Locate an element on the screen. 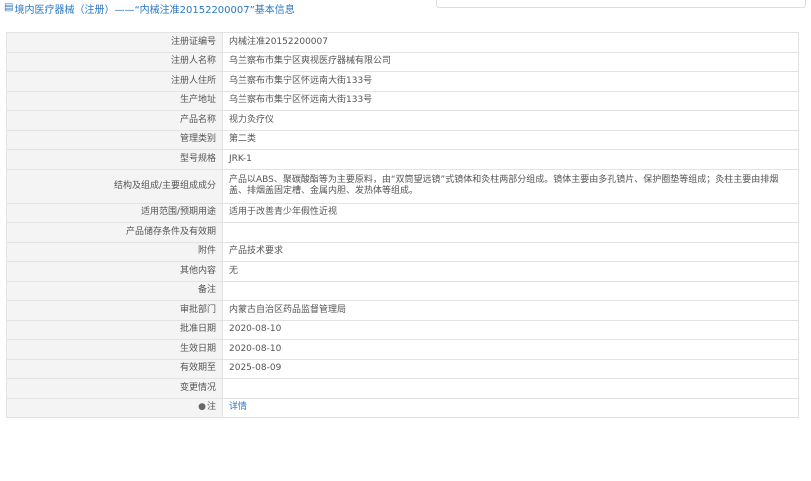  row-value: JRK-1 is located at coordinates (510, 159).